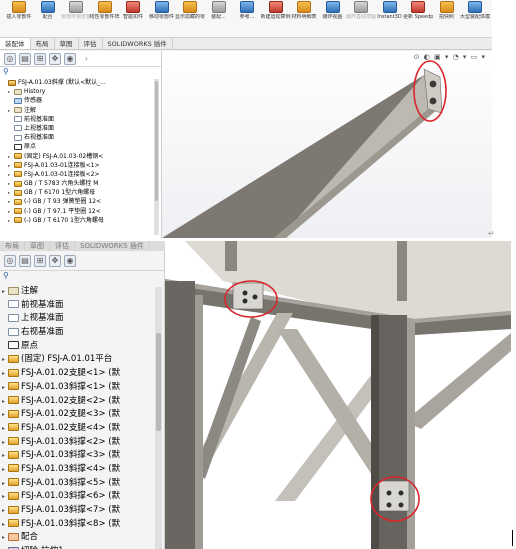 The image size is (516, 549). What do you see at coordinates (304, 7) in the screenshot?
I see `bom-icon` at bounding box center [304, 7].